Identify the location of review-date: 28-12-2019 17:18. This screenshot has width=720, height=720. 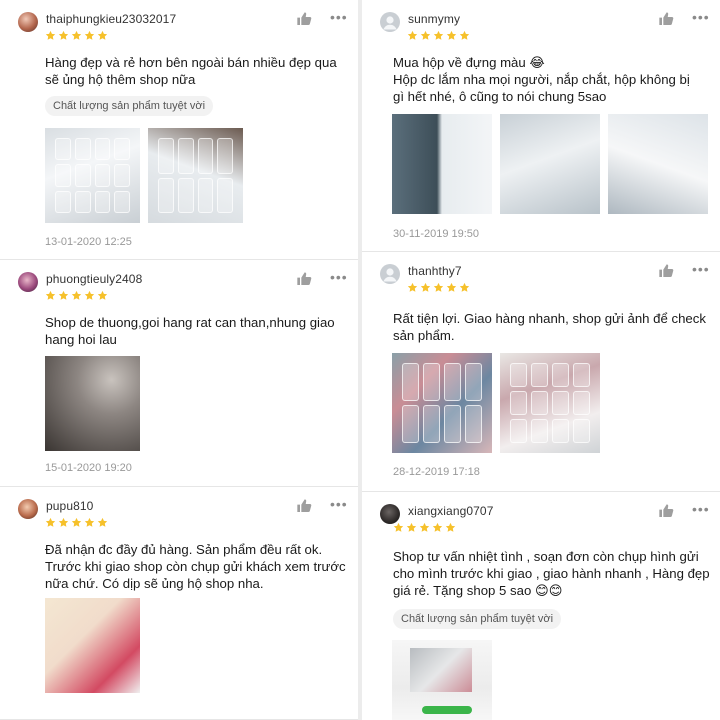
(436, 472).